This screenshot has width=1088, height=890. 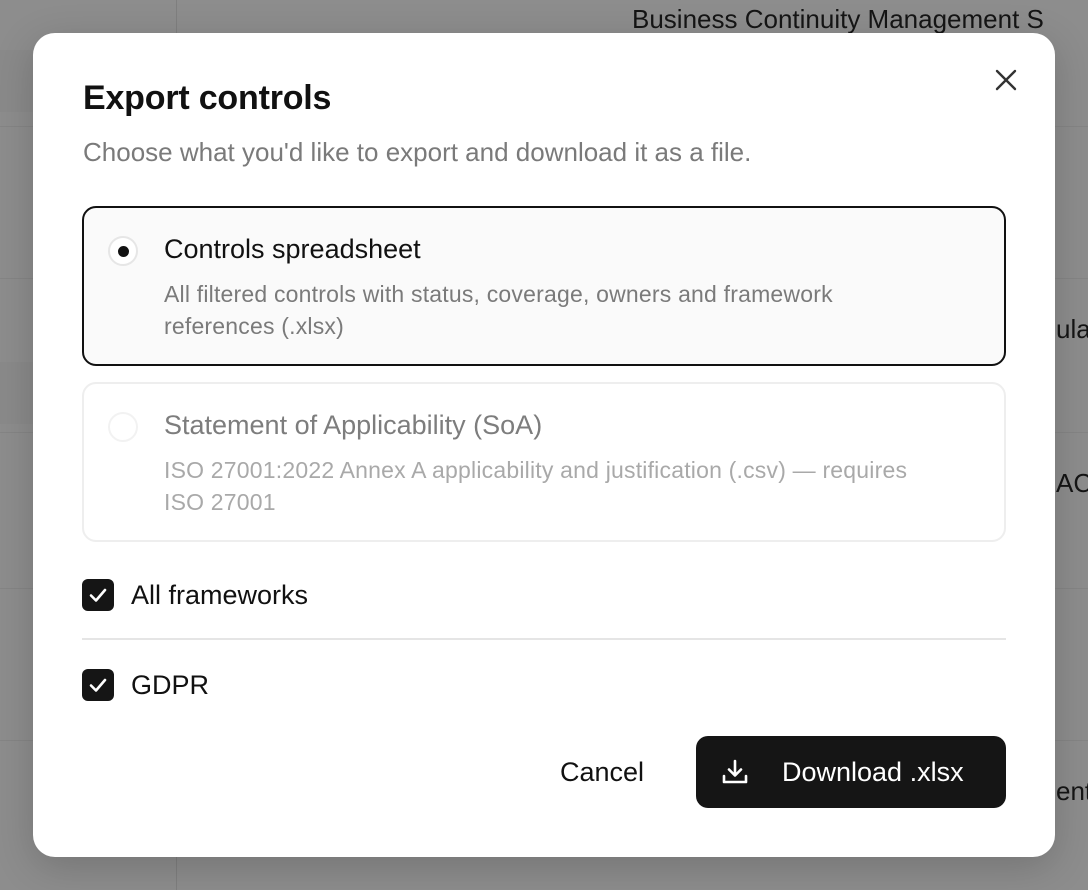 I want to click on radio-button-disabled, so click(x=123, y=427).